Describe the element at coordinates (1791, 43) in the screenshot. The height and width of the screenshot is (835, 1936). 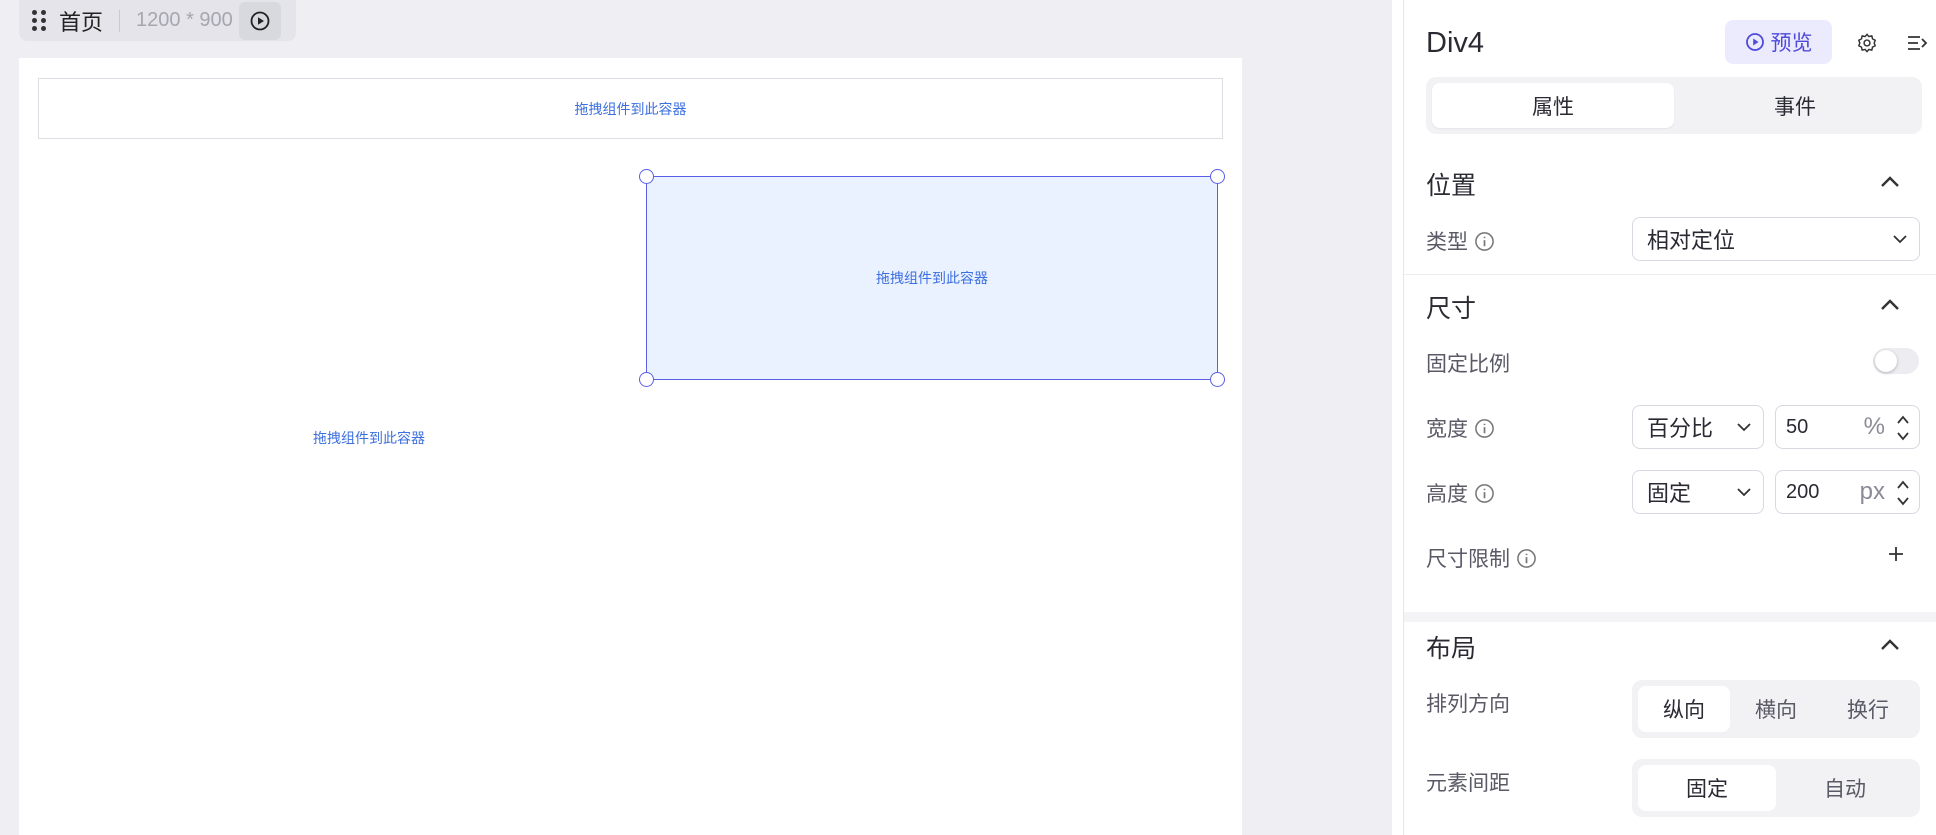
I see `preview-label: 预览` at that location.